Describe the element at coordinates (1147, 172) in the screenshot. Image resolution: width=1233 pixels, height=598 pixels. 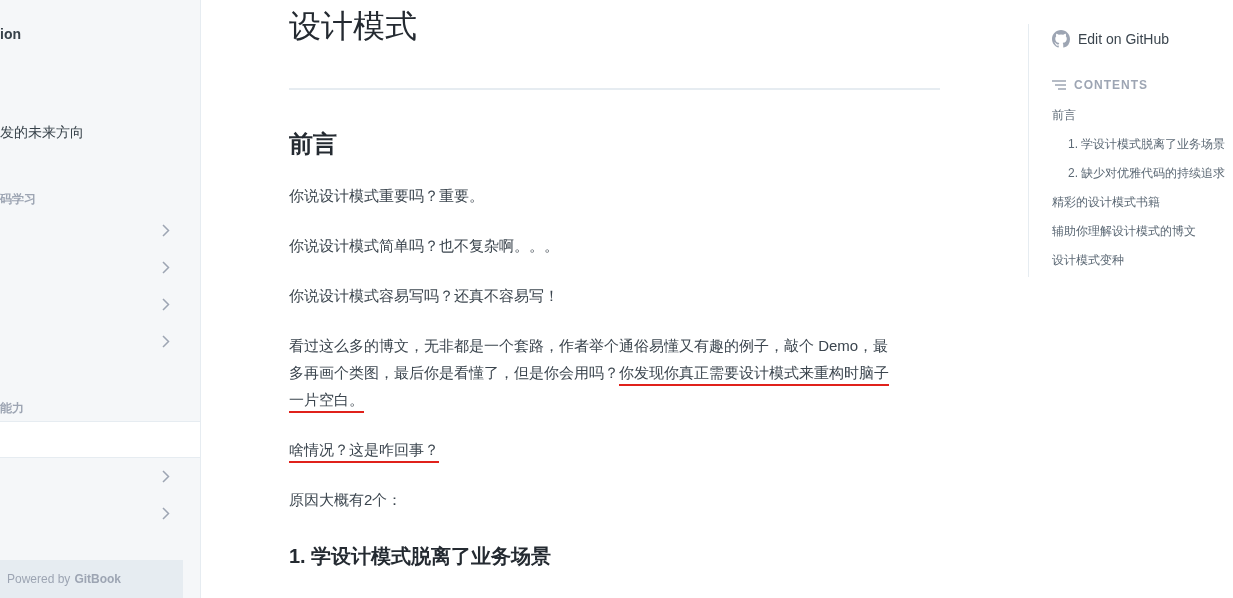
I see `toc-link: 2. 缺少对优雅代码的持续追求` at that location.